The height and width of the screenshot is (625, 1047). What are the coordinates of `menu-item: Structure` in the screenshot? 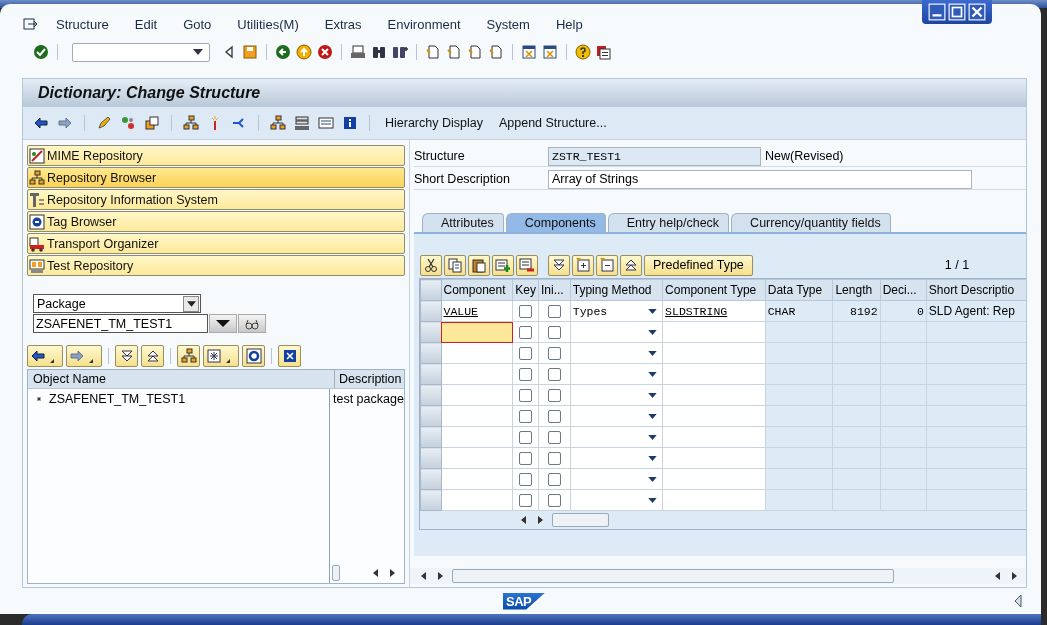 It's located at (81, 24).